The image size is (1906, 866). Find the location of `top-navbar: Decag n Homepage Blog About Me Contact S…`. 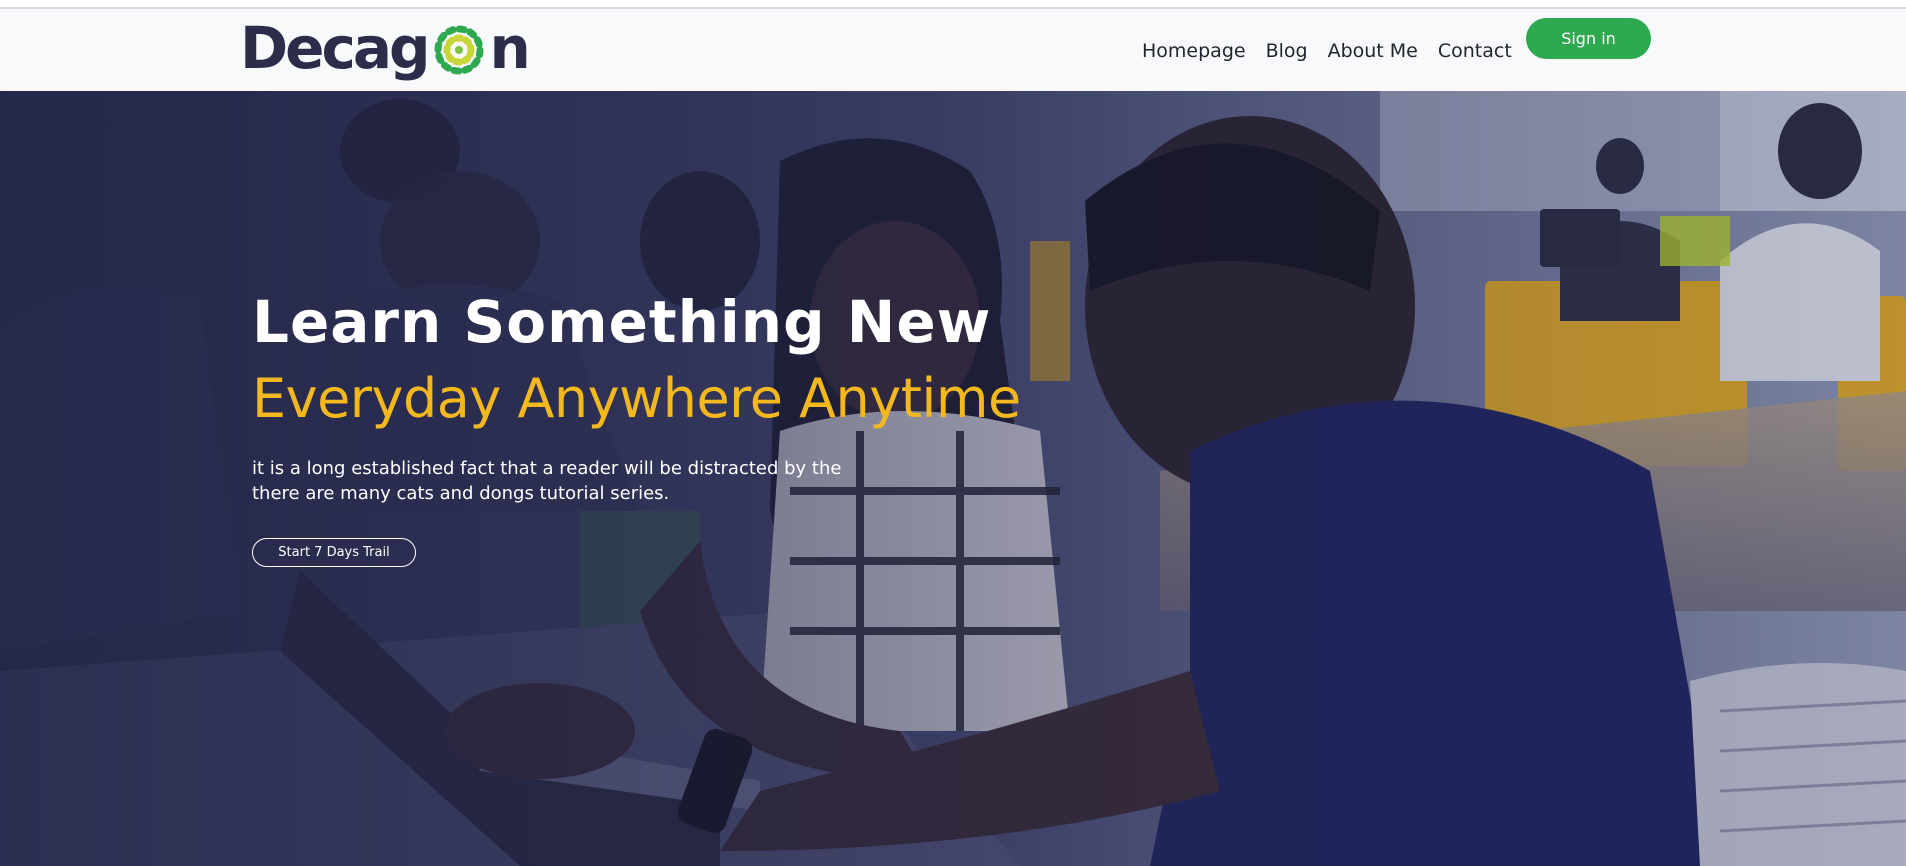

top-navbar: Decag n Homepage Blog About Me Contact S… is located at coordinates (953, 50).